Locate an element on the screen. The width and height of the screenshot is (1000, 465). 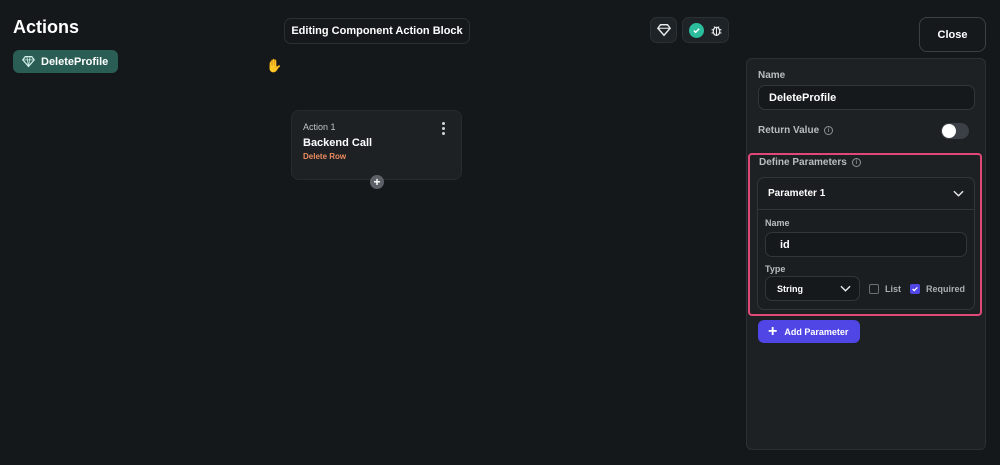
return-value-label: Return Value i is located at coordinates (796, 130).